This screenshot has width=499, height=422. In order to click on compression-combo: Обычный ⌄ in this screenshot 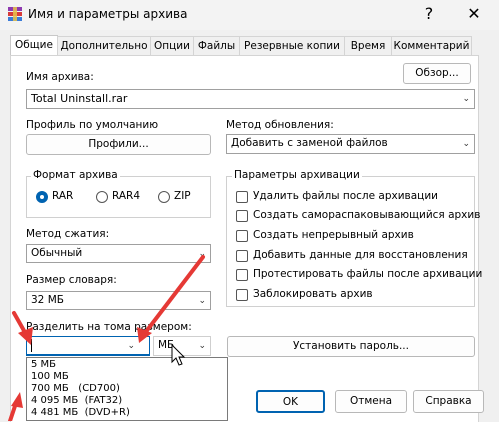, I will do `click(118, 253)`.